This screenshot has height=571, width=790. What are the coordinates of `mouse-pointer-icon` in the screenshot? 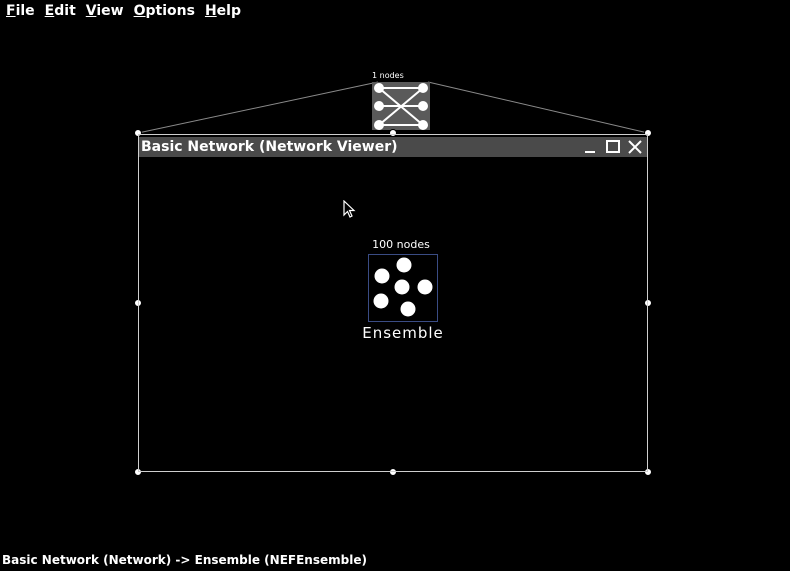 It's located at (349, 209).